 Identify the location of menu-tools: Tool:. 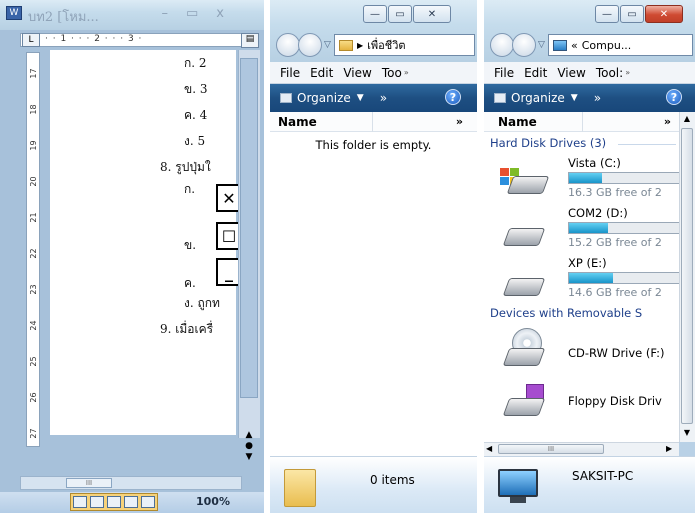
(609, 73).